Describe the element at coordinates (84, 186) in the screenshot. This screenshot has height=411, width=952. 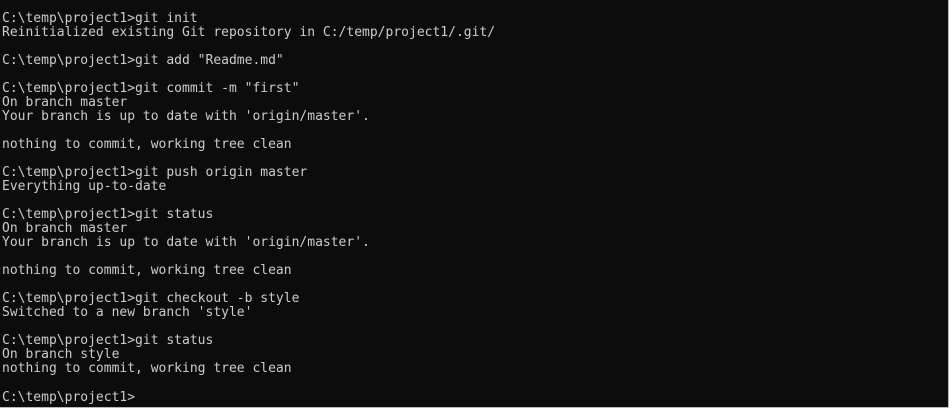
I see `console-line: Everything up-to-date` at that location.